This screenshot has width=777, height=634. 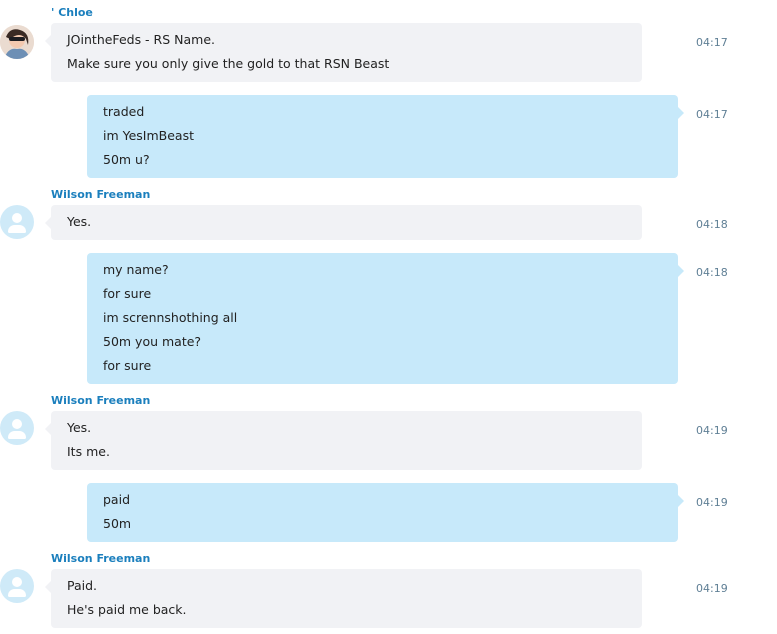 I want to click on message-text: Its me., so click(x=88, y=451).